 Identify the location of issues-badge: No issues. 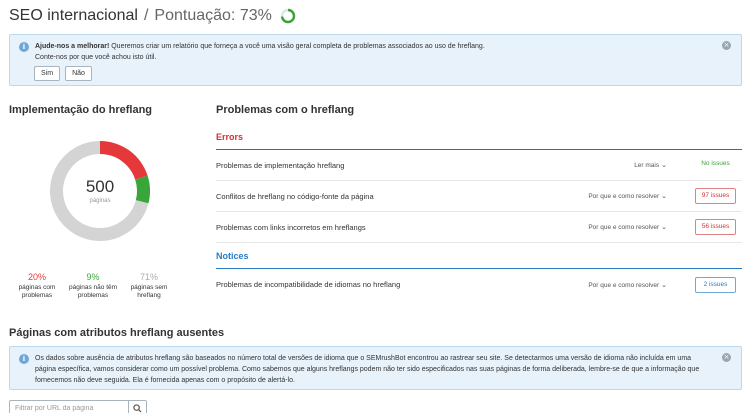
(715, 163).